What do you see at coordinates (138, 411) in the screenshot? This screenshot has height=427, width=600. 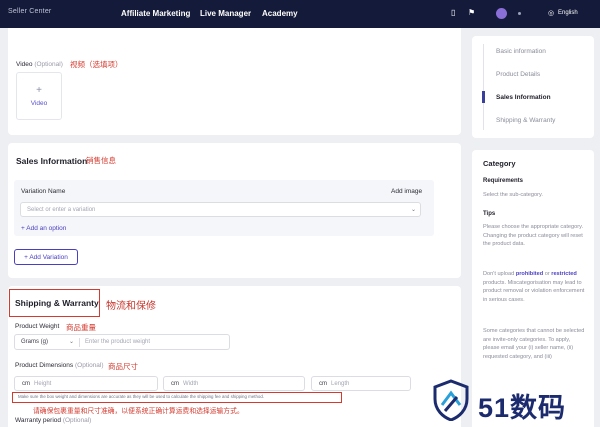 I see `dimensions-note-annotation: 请确保包裹重量和尺寸准确，以便系统正确计算运费和选择运输方式。` at bounding box center [138, 411].